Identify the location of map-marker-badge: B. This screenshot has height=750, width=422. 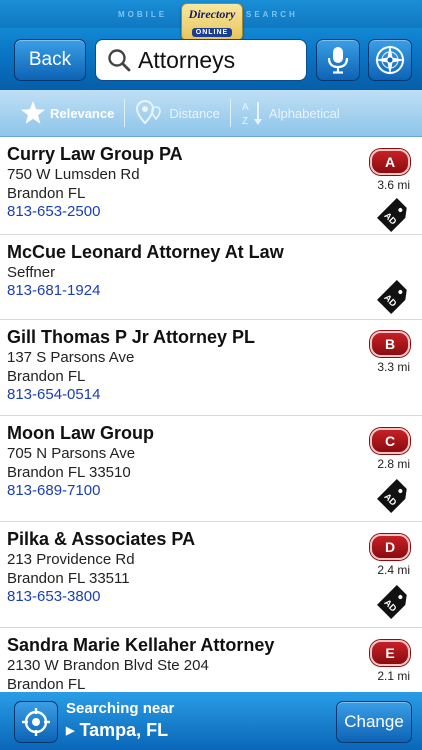
(390, 344).